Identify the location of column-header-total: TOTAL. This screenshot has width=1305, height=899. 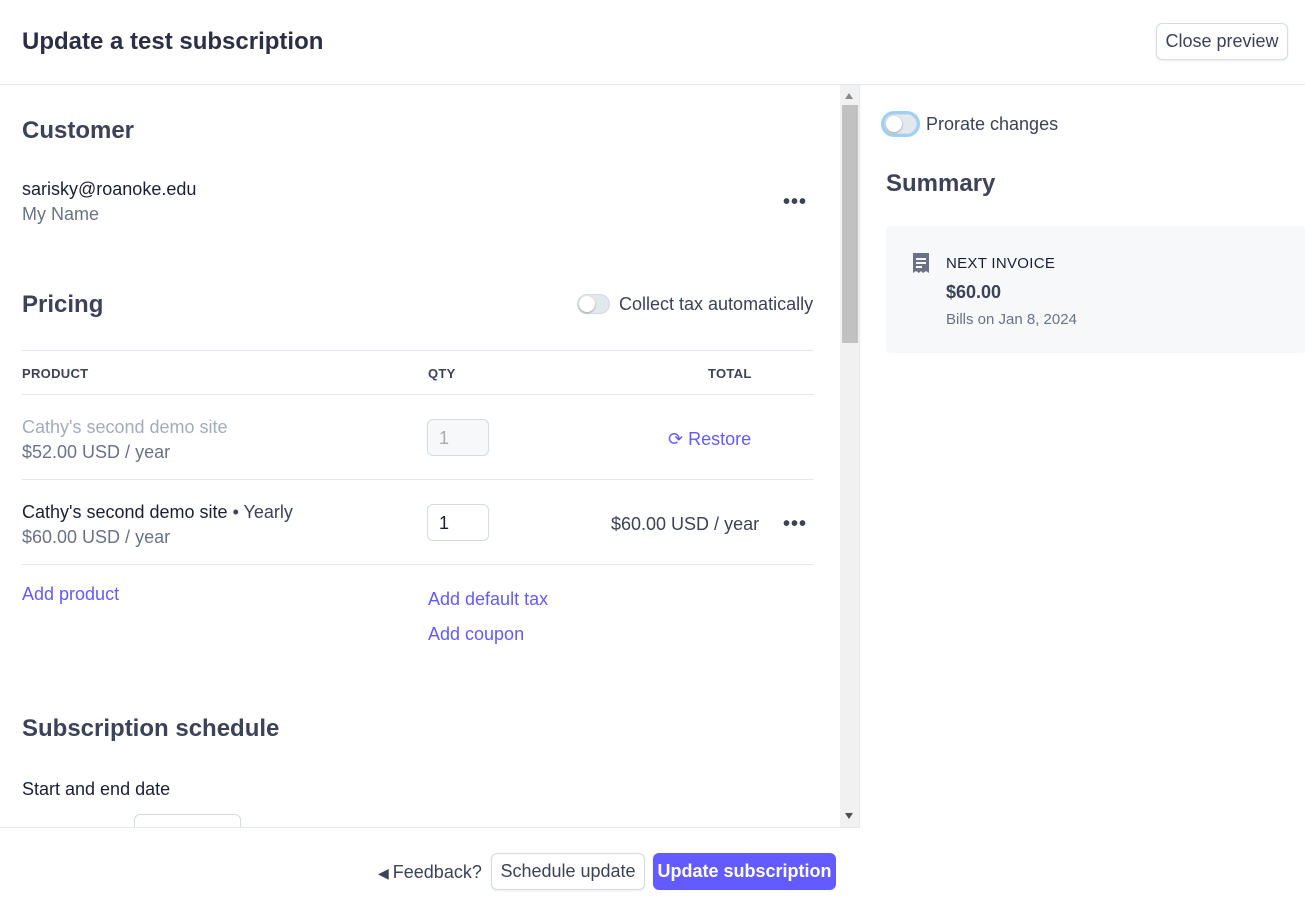
(730, 373).